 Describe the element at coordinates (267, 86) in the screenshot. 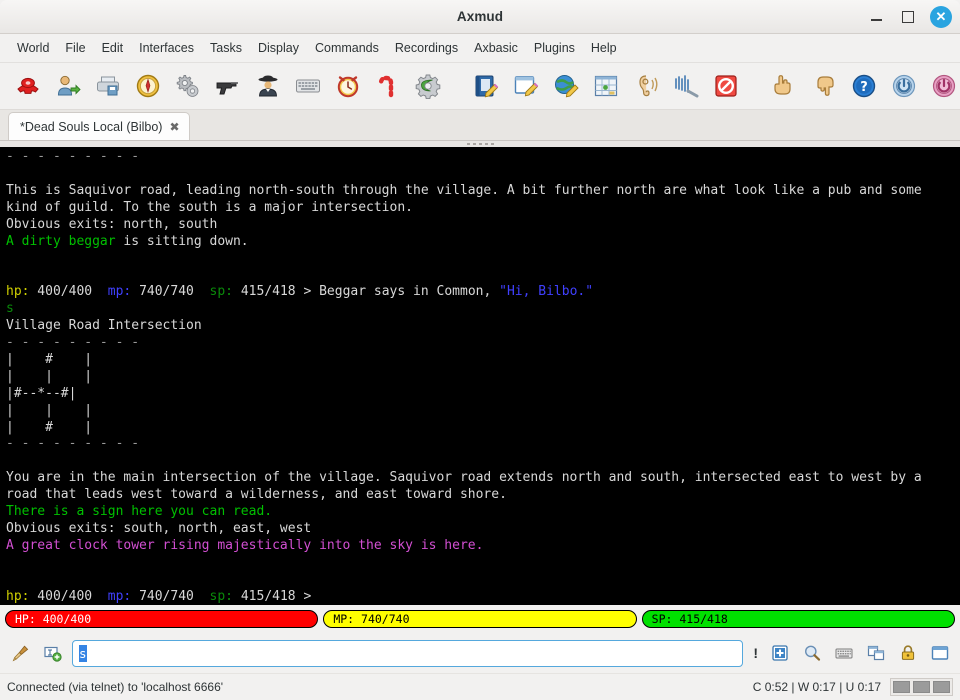

I see `detective-icon` at that location.